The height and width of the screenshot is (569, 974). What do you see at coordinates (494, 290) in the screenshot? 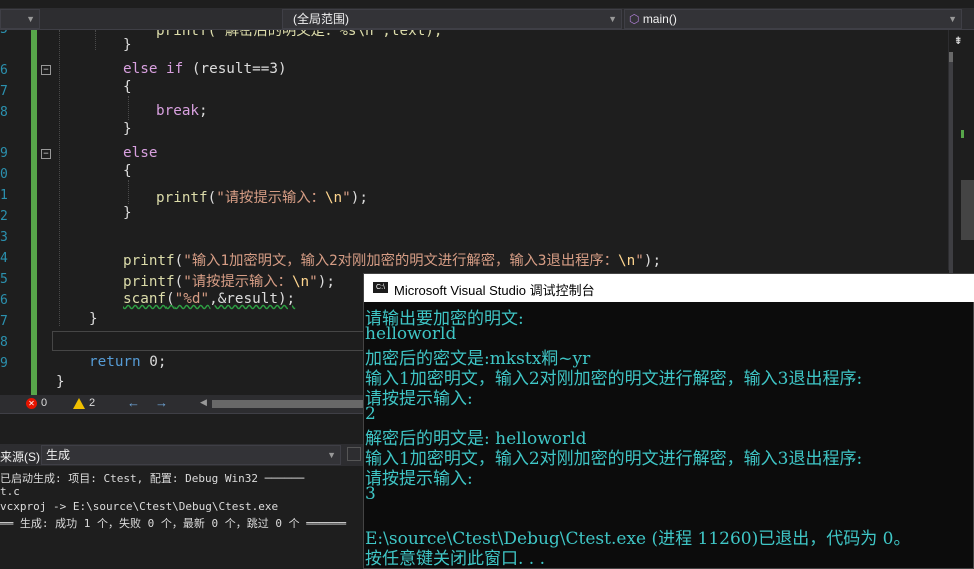
I see `console-title: Microsoft Visual Studio 调试控制台` at bounding box center [494, 290].